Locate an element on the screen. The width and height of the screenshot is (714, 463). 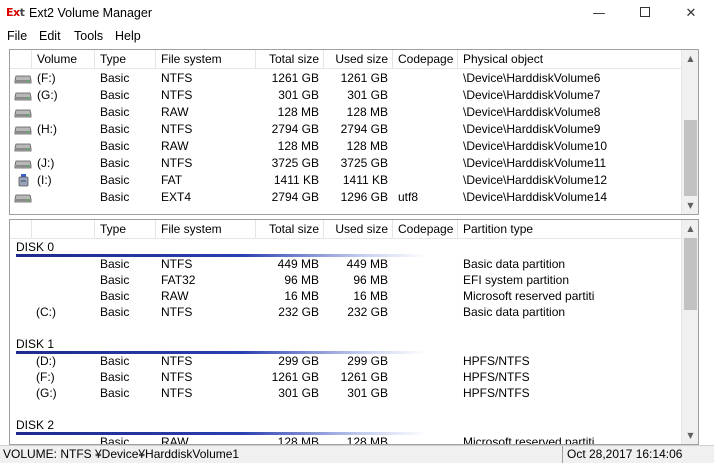
cell-total: 96 MB is located at coordinates (301, 280).